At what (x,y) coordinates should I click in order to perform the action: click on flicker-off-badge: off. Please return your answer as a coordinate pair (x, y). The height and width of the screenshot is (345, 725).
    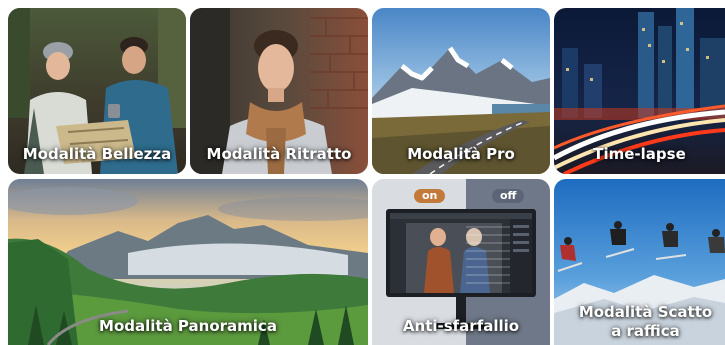
    Looking at the image, I should click on (508, 196).